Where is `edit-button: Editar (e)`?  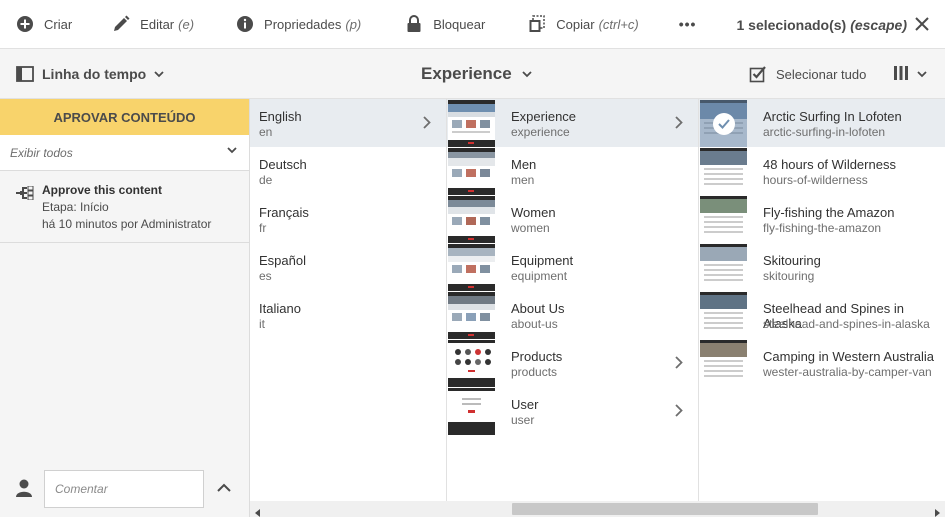 edit-button: Editar (e) is located at coordinates (133, 24).